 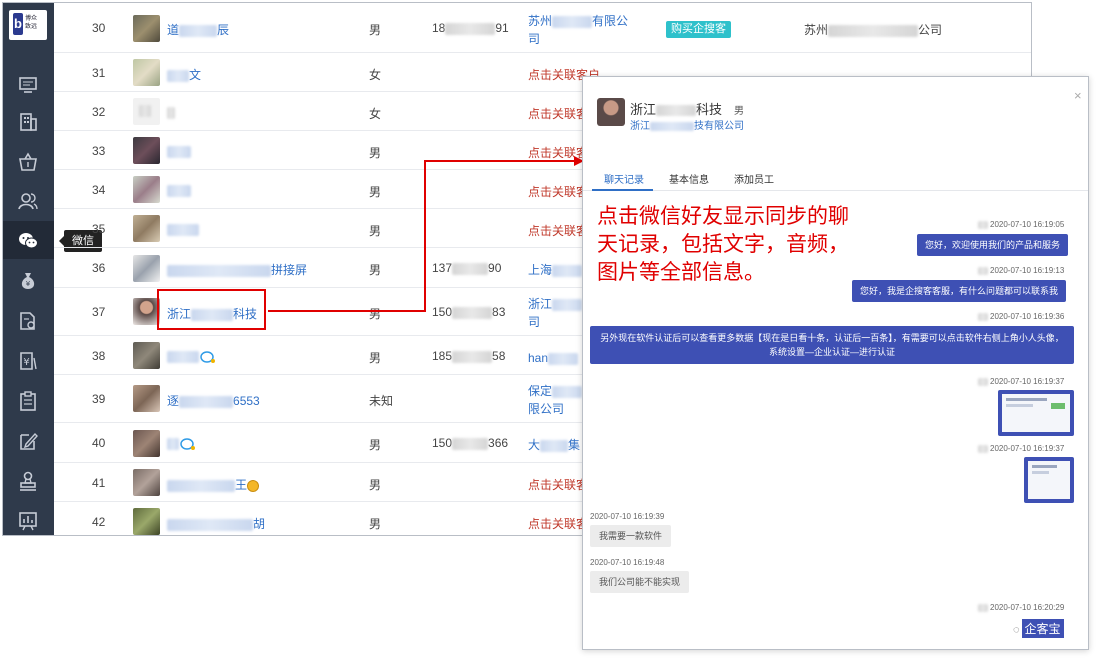 I want to click on row-number: 39, so click(x=99, y=399).